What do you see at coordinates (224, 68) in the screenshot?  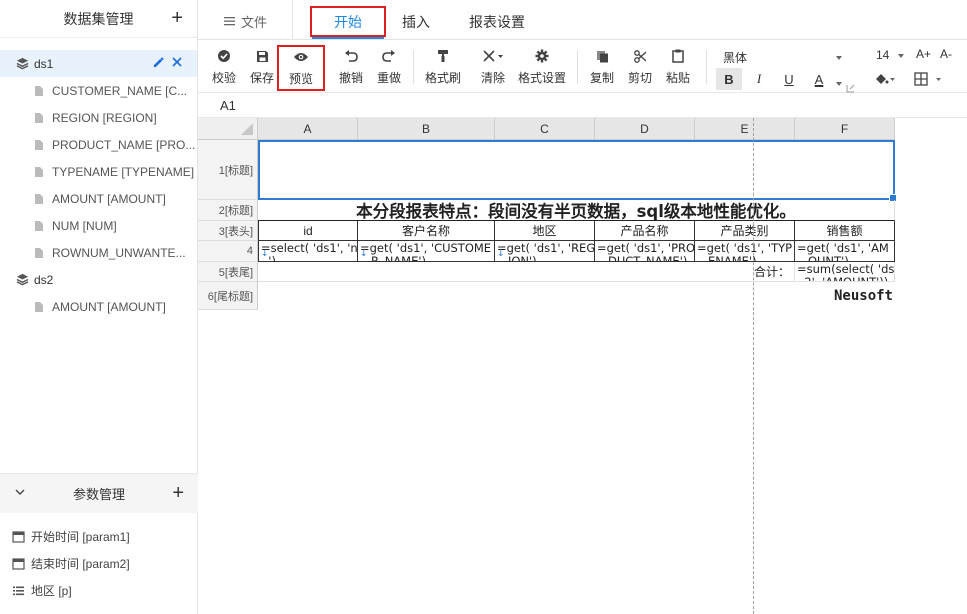 I see `verify-button: 校验` at bounding box center [224, 68].